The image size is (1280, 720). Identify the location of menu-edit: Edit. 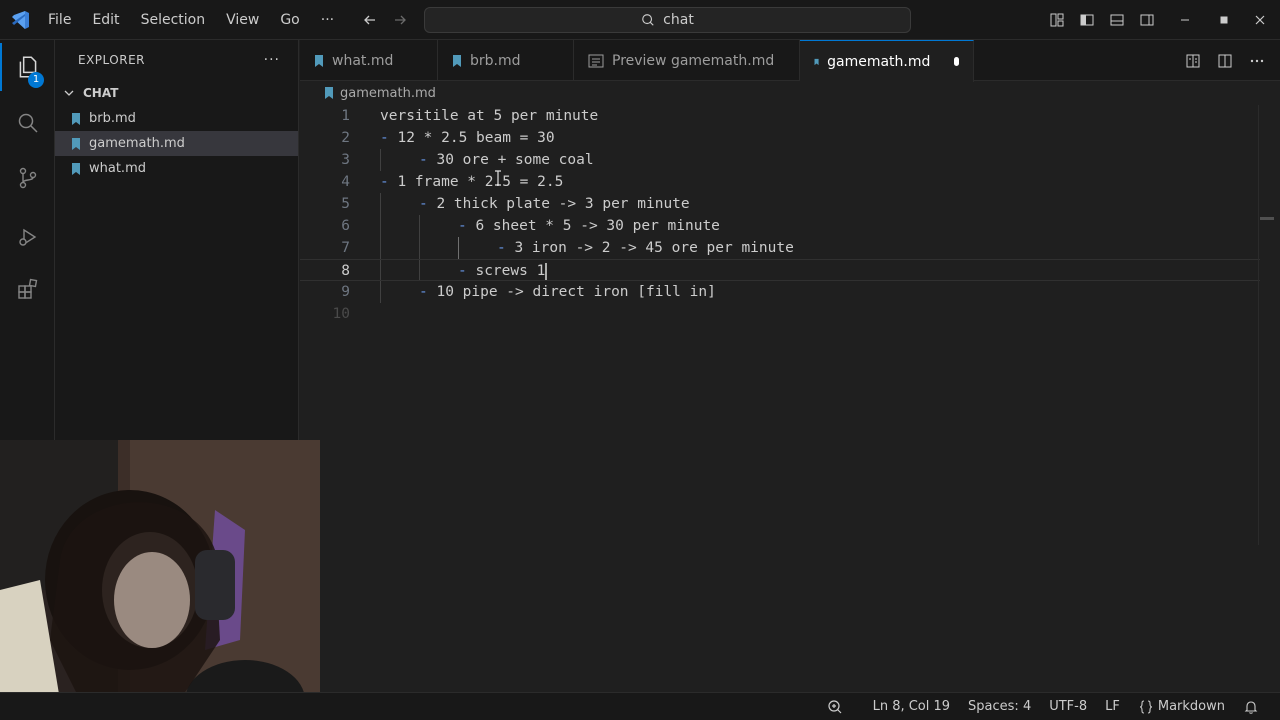
(105, 20).